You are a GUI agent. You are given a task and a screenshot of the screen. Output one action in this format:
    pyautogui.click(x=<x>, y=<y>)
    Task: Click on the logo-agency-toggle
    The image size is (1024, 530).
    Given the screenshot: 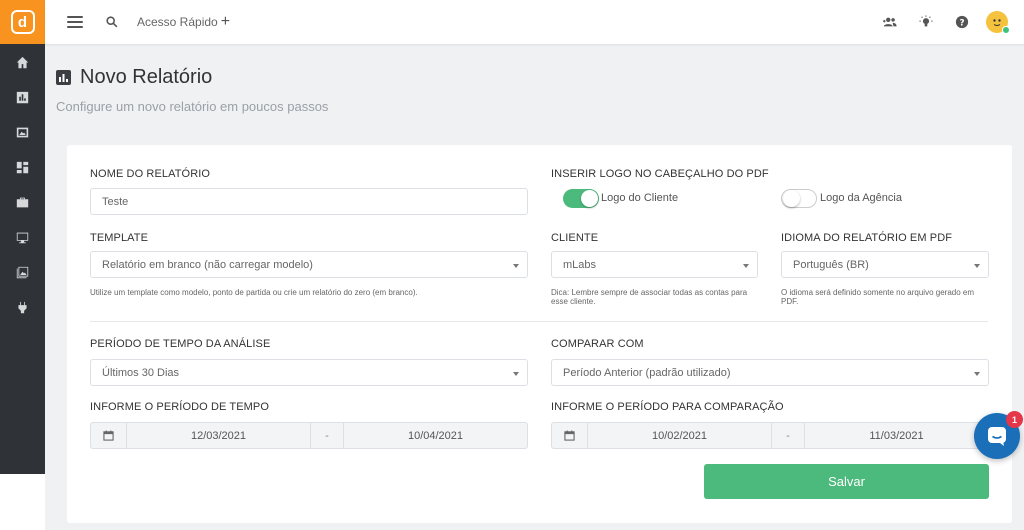 What is the action you would take?
    pyautogui.click(x=799, y=198)
    